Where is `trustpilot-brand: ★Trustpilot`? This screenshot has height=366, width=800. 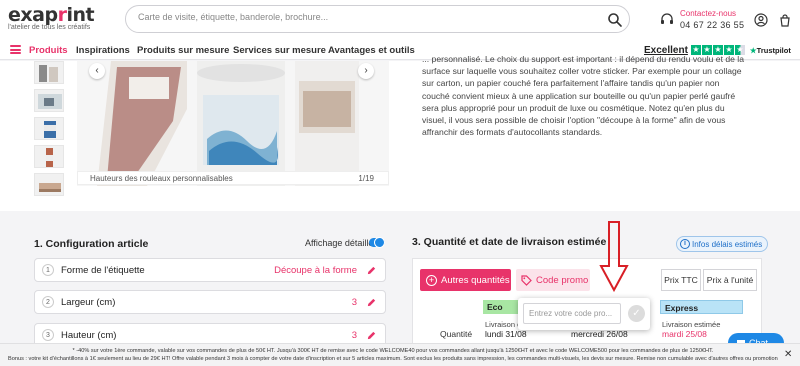 trustpilot-brand: ★Trustpilot is located at coordinates (770, 50).